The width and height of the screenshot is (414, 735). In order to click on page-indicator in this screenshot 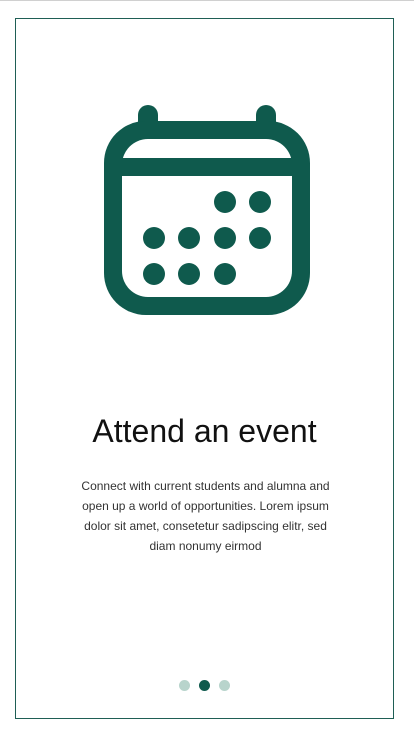, I will do `click(204, 685)`.